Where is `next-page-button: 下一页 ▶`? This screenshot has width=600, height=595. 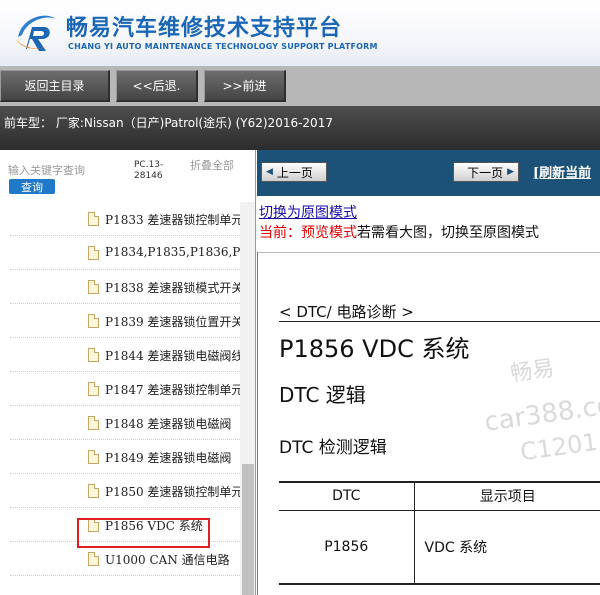 next-page-button: 下一页 ▶ is located at coordinates (486, 172).